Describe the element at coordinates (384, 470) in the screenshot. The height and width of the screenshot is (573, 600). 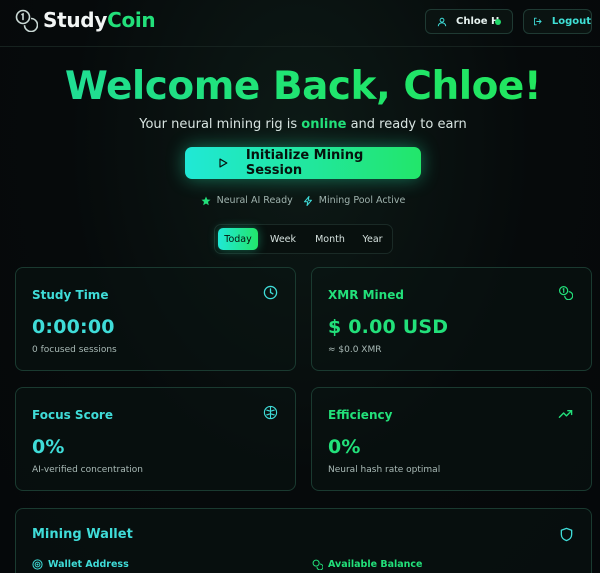
I see `efficiency-subtext: Neural hash rate optimal` at that location.